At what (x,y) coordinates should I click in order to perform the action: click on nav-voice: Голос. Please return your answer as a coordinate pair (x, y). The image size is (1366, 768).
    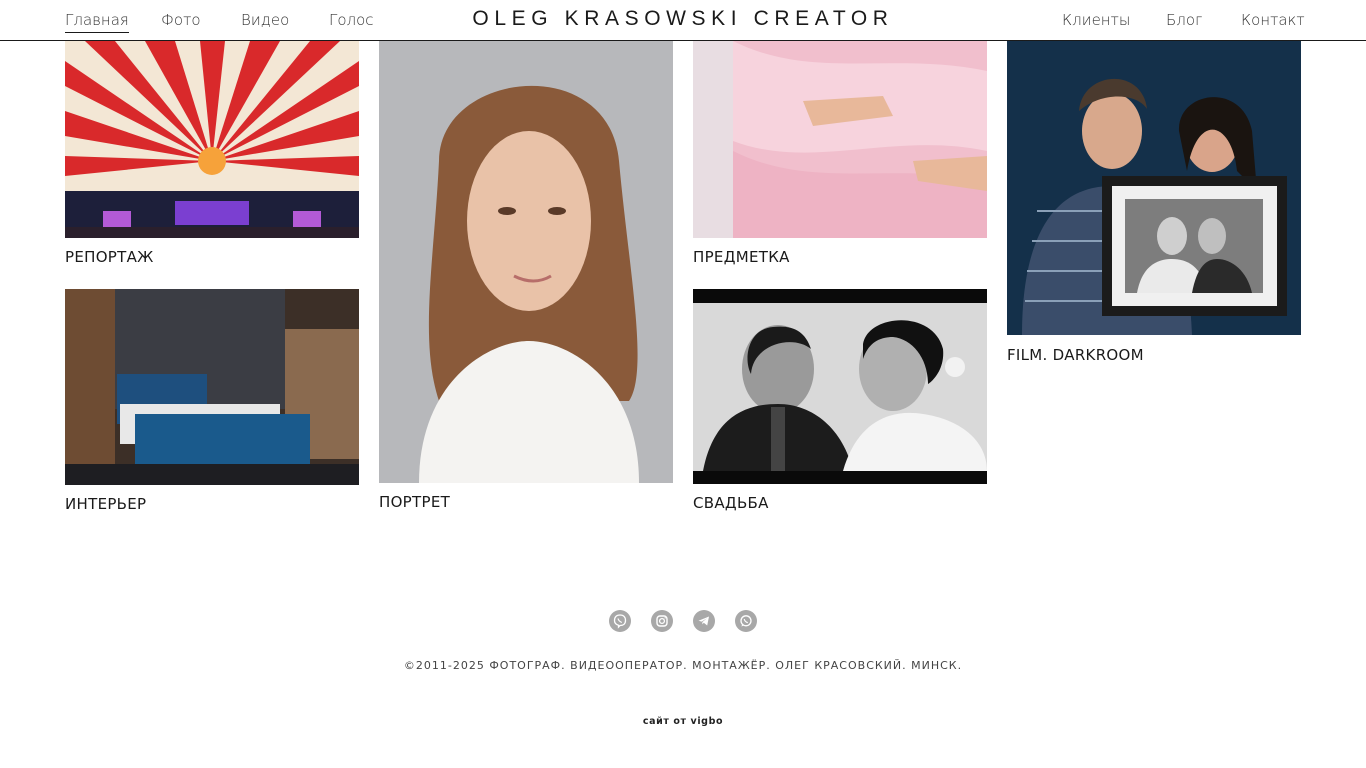
    Looking at the image, I should click on (351, 20).